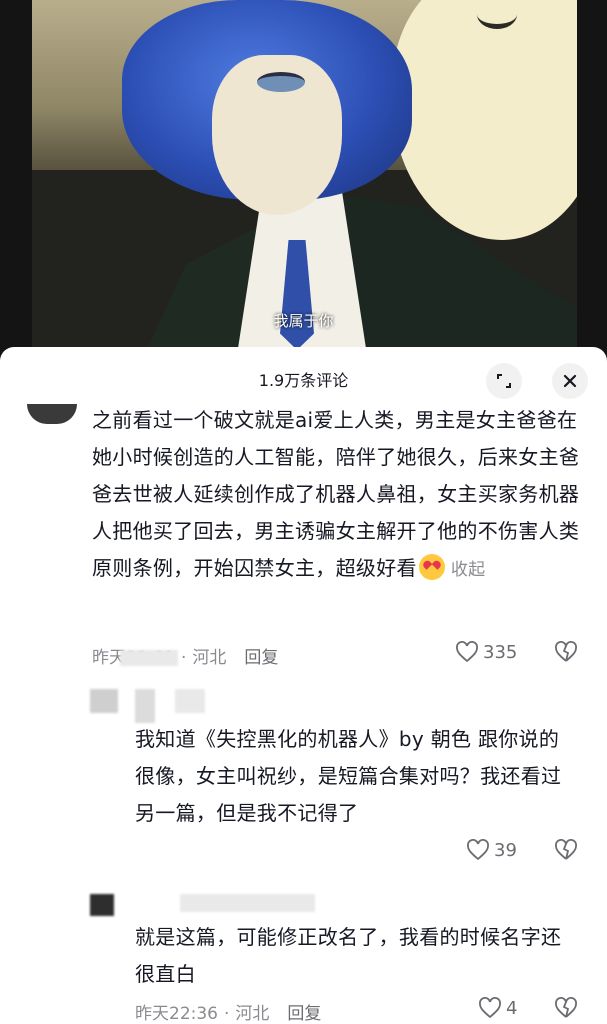 This screenshot has height=1024, width=607. What do you see at coordinates (176, 1014) in the screenshot?
I see `comment-time: 昨天22:36` at bounding box center [176, 1014].